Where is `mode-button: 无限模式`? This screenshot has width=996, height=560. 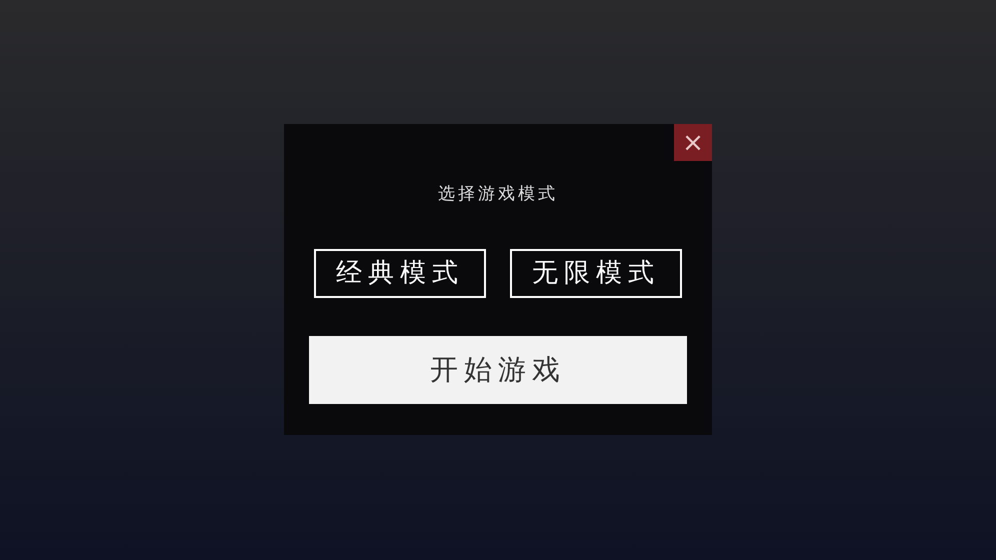
mode-button: 无限模式 is located at coordinates (596, 273).